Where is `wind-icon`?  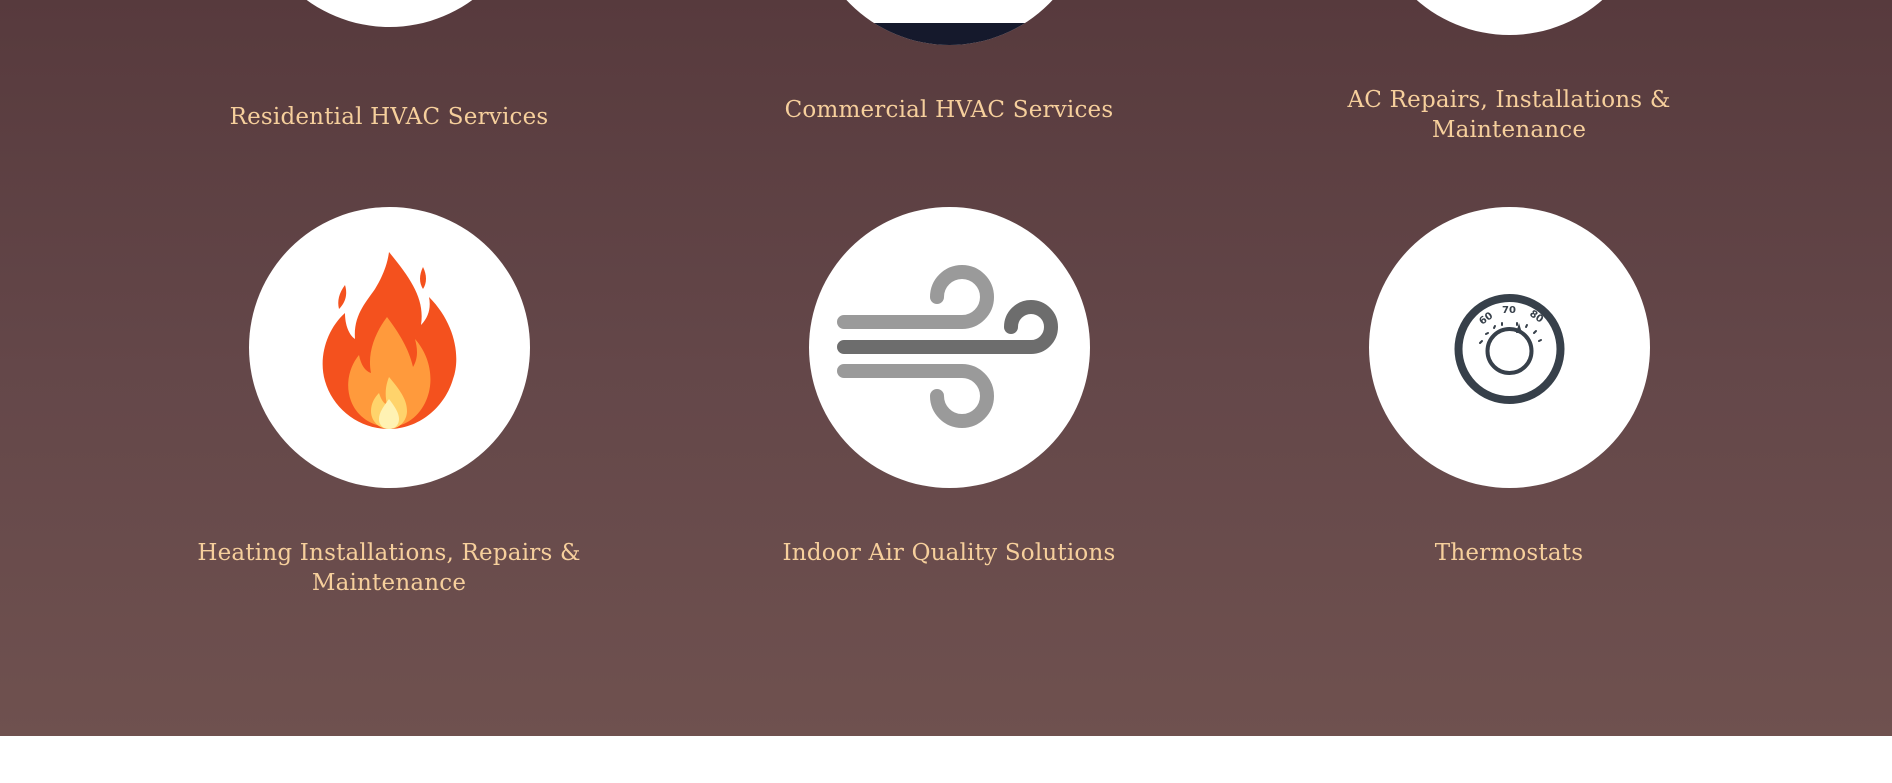
wind-icon is located at coordinates (947, 346).